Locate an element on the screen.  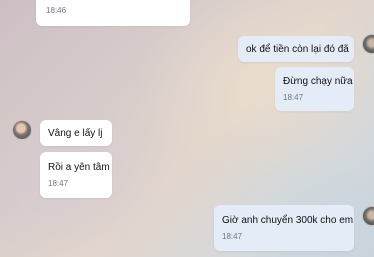
message-text: ok để tiền còn lại đó đã is located at coordinates (297, 49).